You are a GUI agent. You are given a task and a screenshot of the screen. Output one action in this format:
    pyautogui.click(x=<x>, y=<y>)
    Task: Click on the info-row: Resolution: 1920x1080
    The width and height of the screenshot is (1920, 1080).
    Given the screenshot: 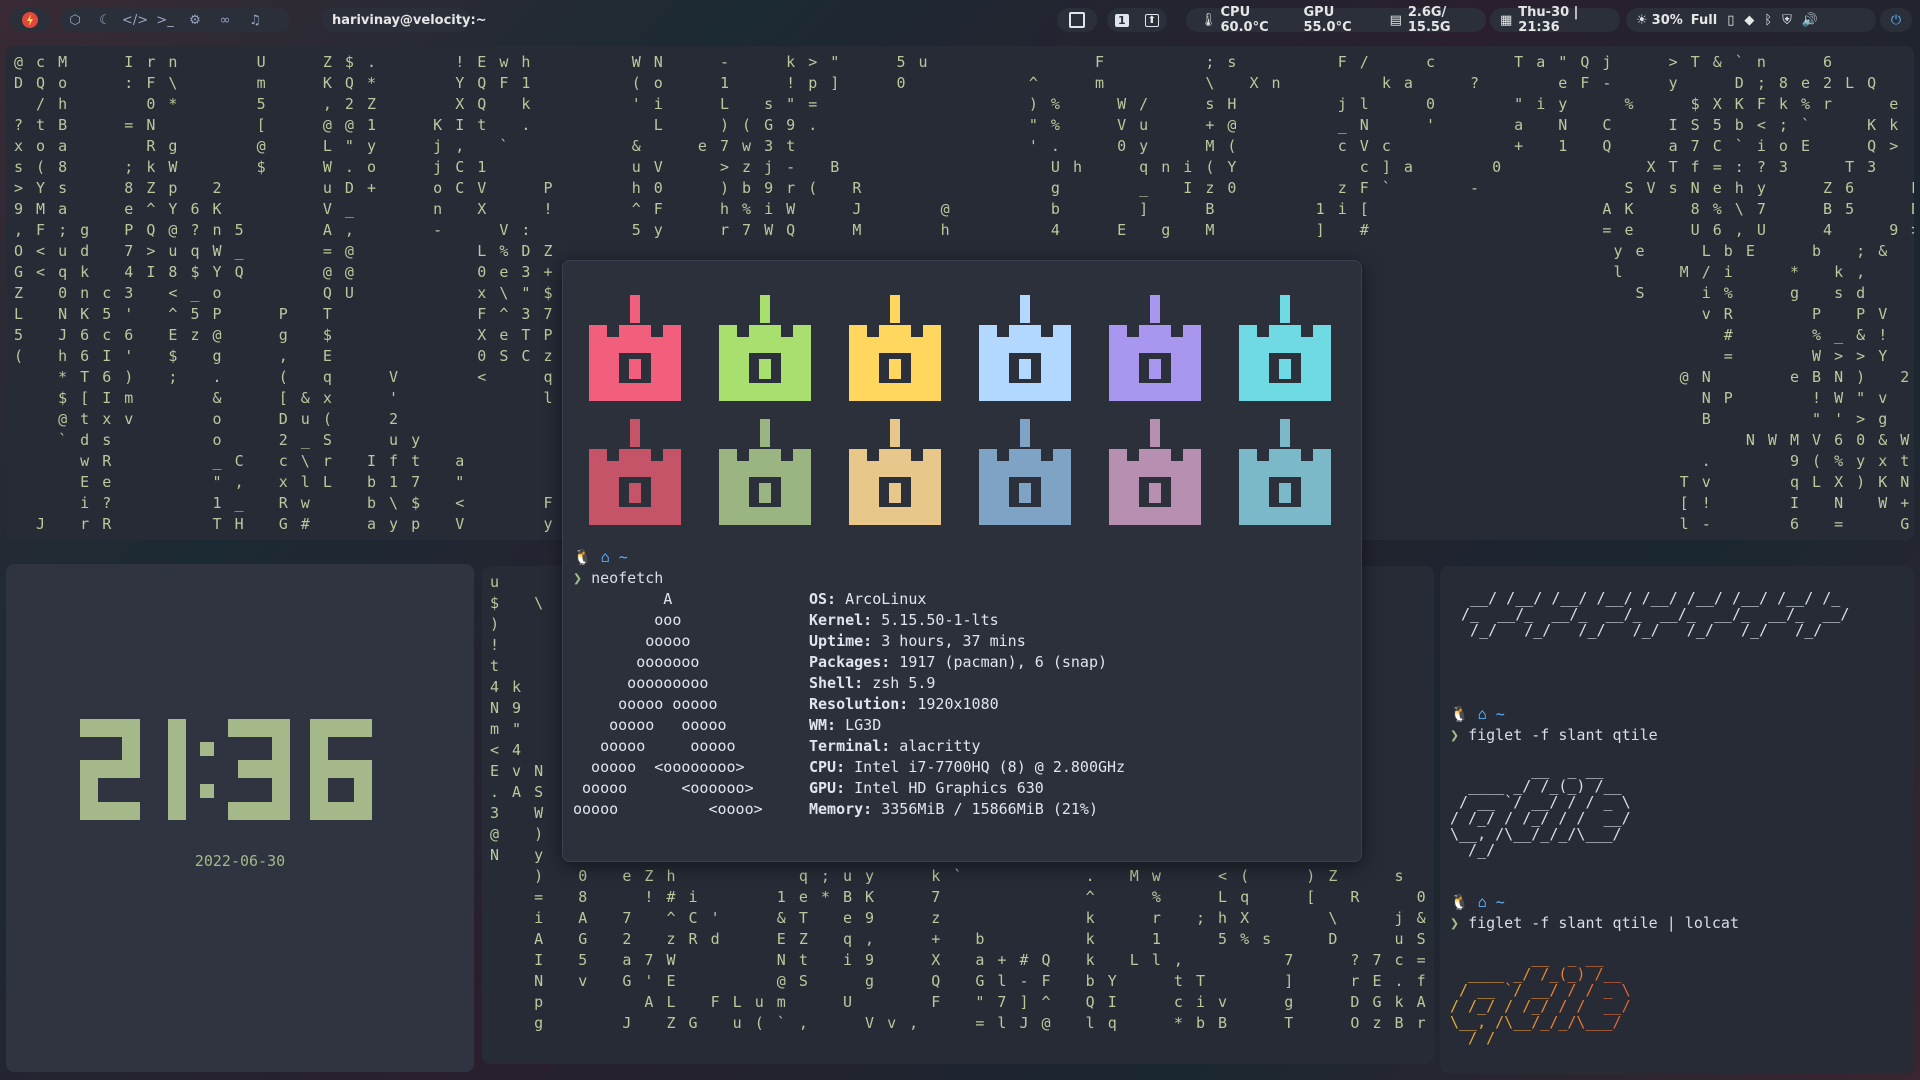 What is the action you would take?
    pyautogui.click(x=967, y=704)
    